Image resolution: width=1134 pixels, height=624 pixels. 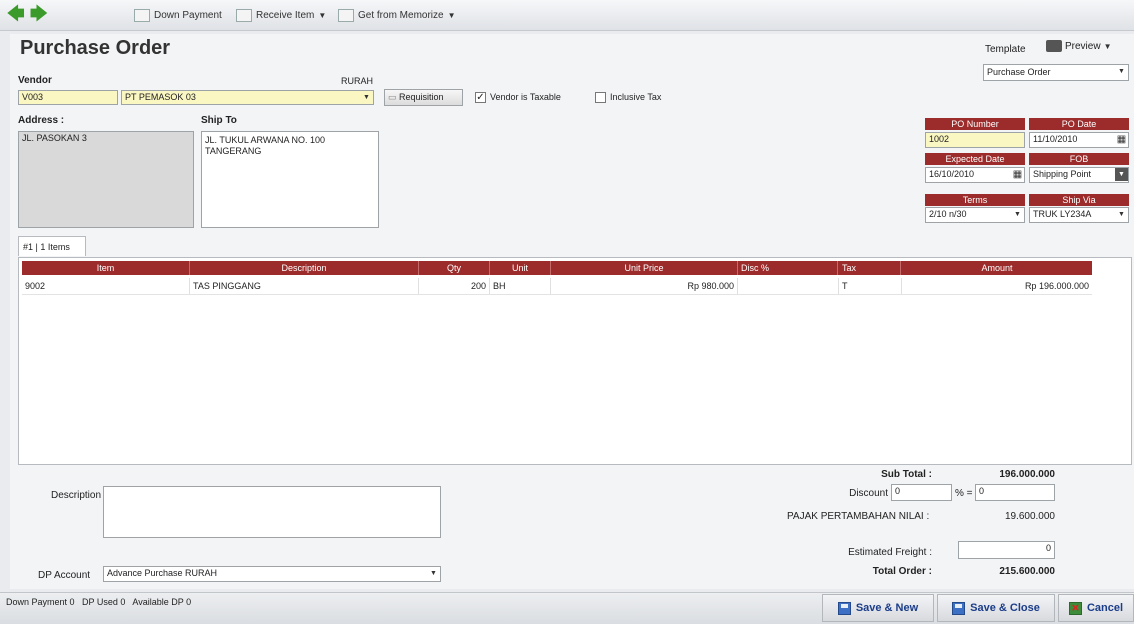 I want to click on preview-button: Preview ▼, so click(x=1079, y=46).